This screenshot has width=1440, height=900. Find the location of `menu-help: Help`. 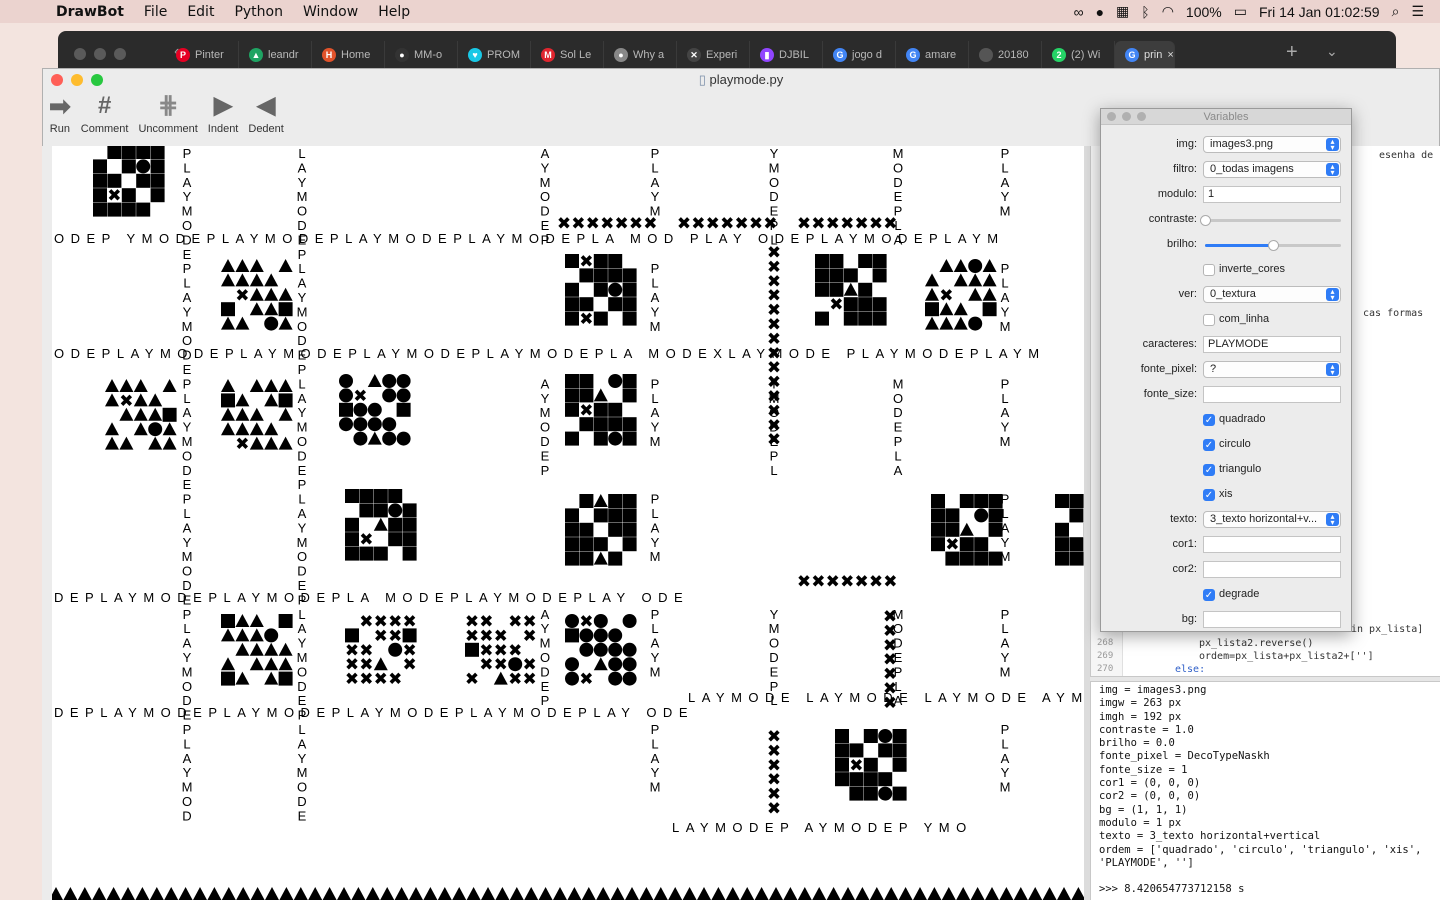

menu-help: Help is located at coordinates (394, 12).